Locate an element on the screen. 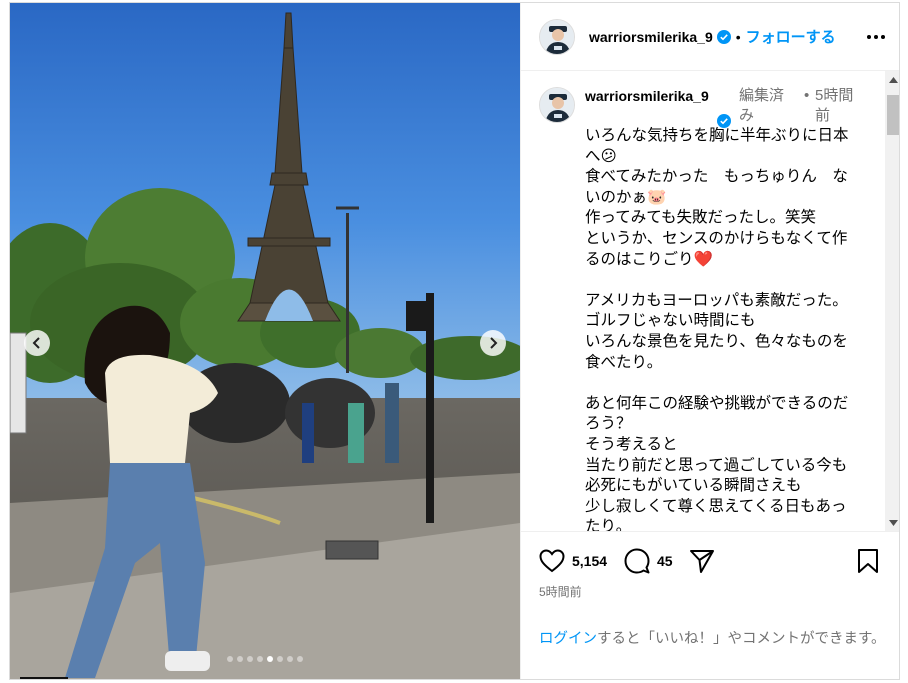 The width and height of the screenshot is (908, 683). caption-avatar is located at coordinates (557, 105).